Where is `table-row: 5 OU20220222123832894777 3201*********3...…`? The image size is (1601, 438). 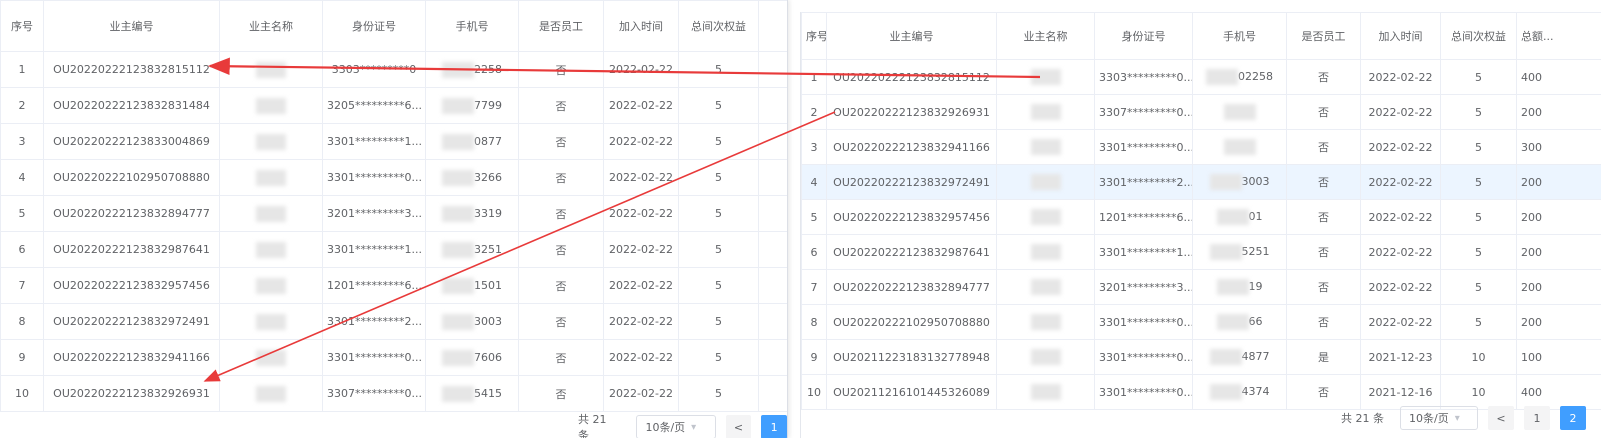 table-row: 5 OU20220222123832894777 3201*********3...… is located at coordinates (393, 213).